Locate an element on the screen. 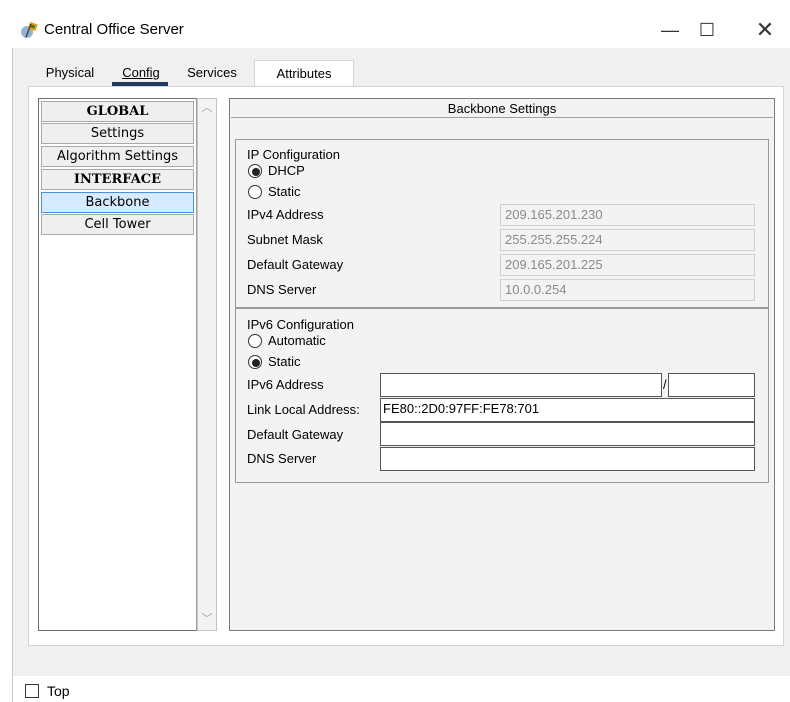  ipv4-address-label: IPv4 Address is located at coordinates (285, 214).